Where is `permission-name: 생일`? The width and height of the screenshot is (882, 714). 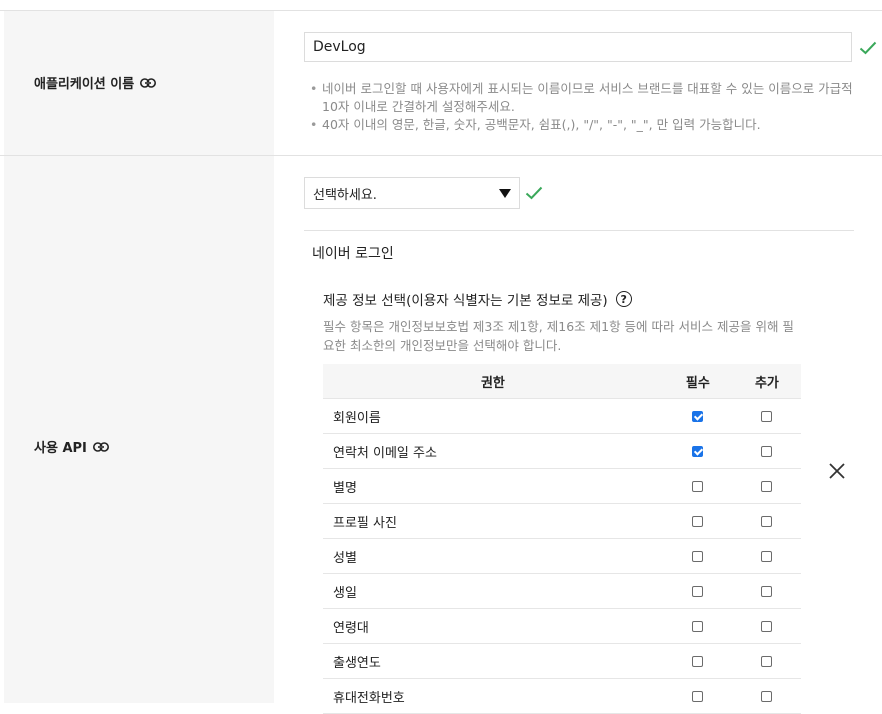 permission-name: 생일 is located at coordinates (493, 591).